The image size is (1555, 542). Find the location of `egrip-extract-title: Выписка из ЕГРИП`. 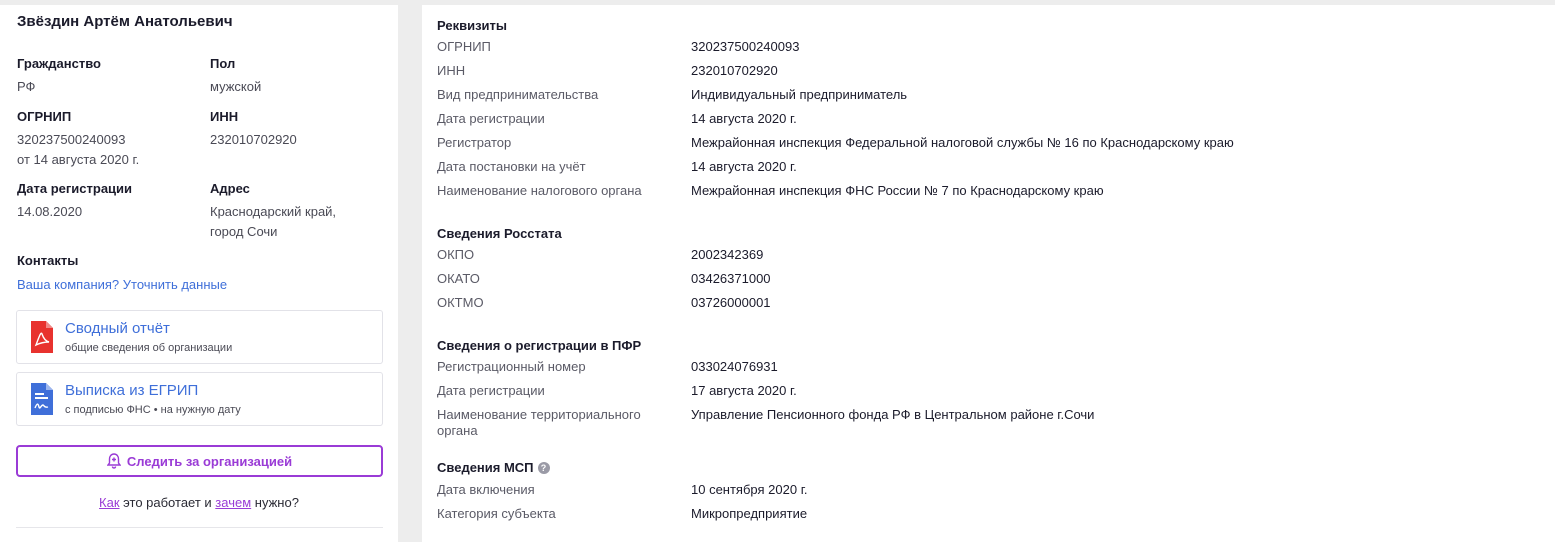

egrip-extract-title: Выписка из ЕГРИП is located at coordinates (132, 390).